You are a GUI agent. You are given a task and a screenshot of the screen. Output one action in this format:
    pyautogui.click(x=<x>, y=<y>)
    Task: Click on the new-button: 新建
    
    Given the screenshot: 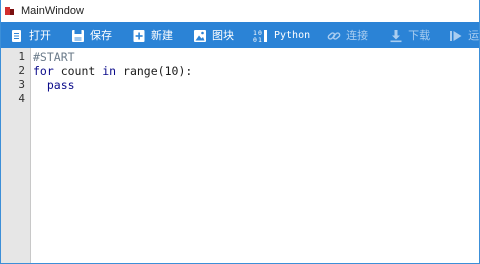 What is the action you would take?
    pyautogui.click(x=152, y=35)
    